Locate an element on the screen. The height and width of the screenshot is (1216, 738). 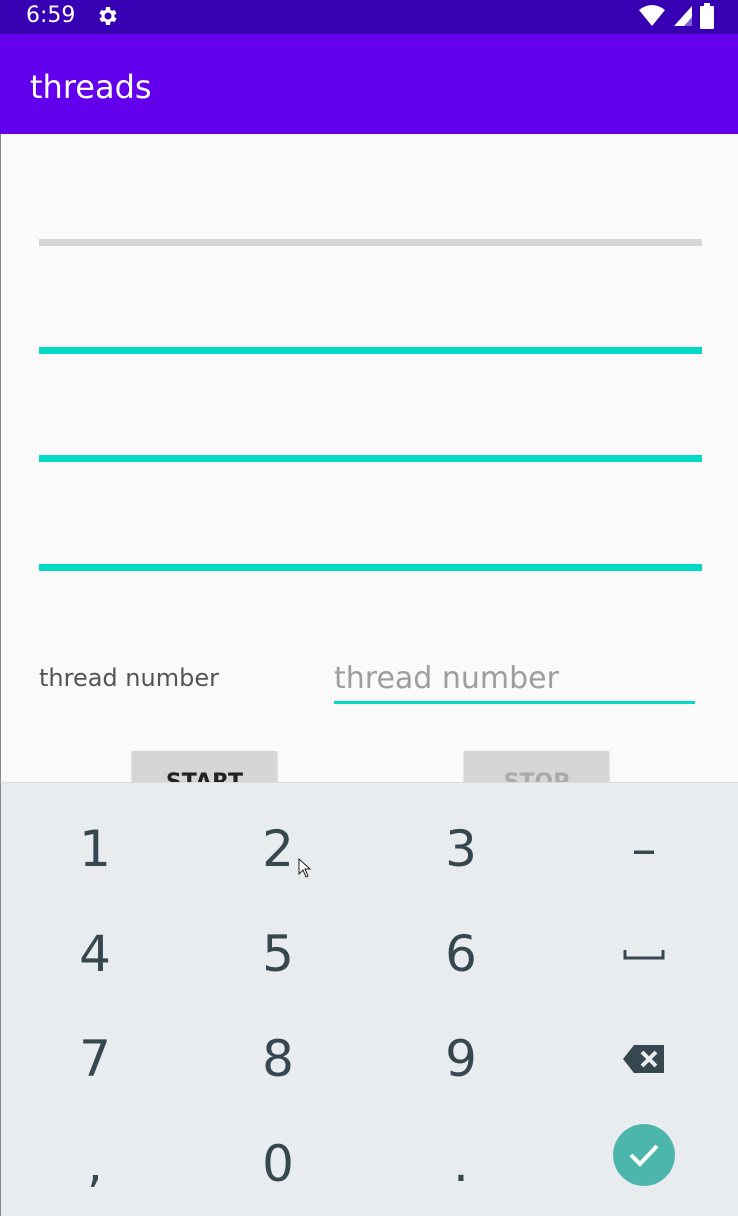
mouse-pointer-icon is located at coordinates (305, 868).